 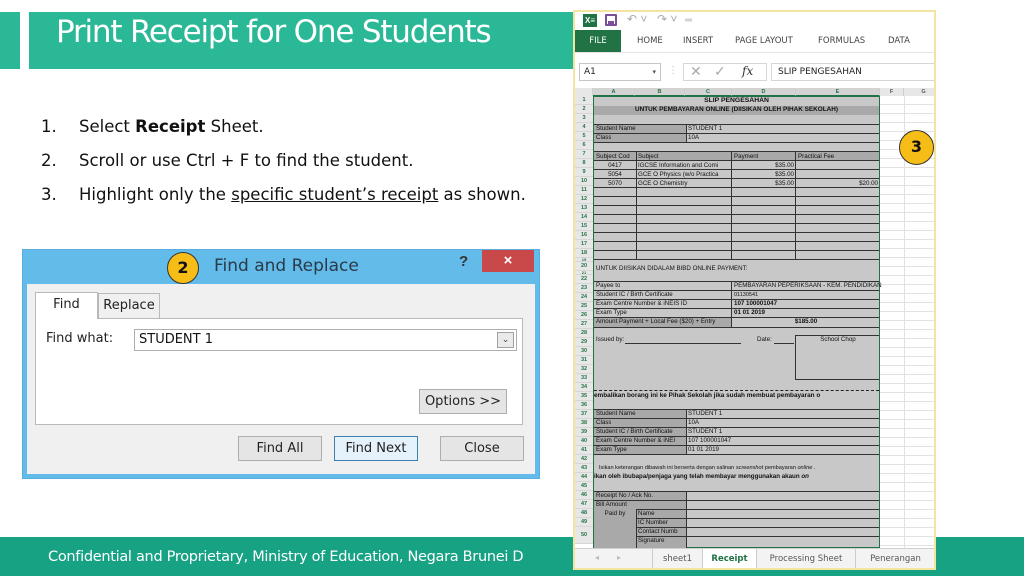 What do you see at coordinates (584, 315) in the screenshot?
I see `row-header: 26` at bounding box center [584, 315].